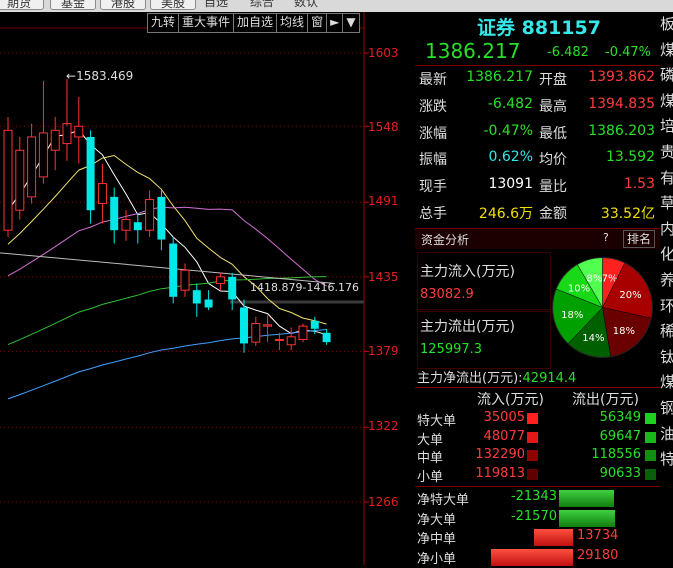 The image size is (673, 568). I want to click on sector-item: 草, so click(666, 204).